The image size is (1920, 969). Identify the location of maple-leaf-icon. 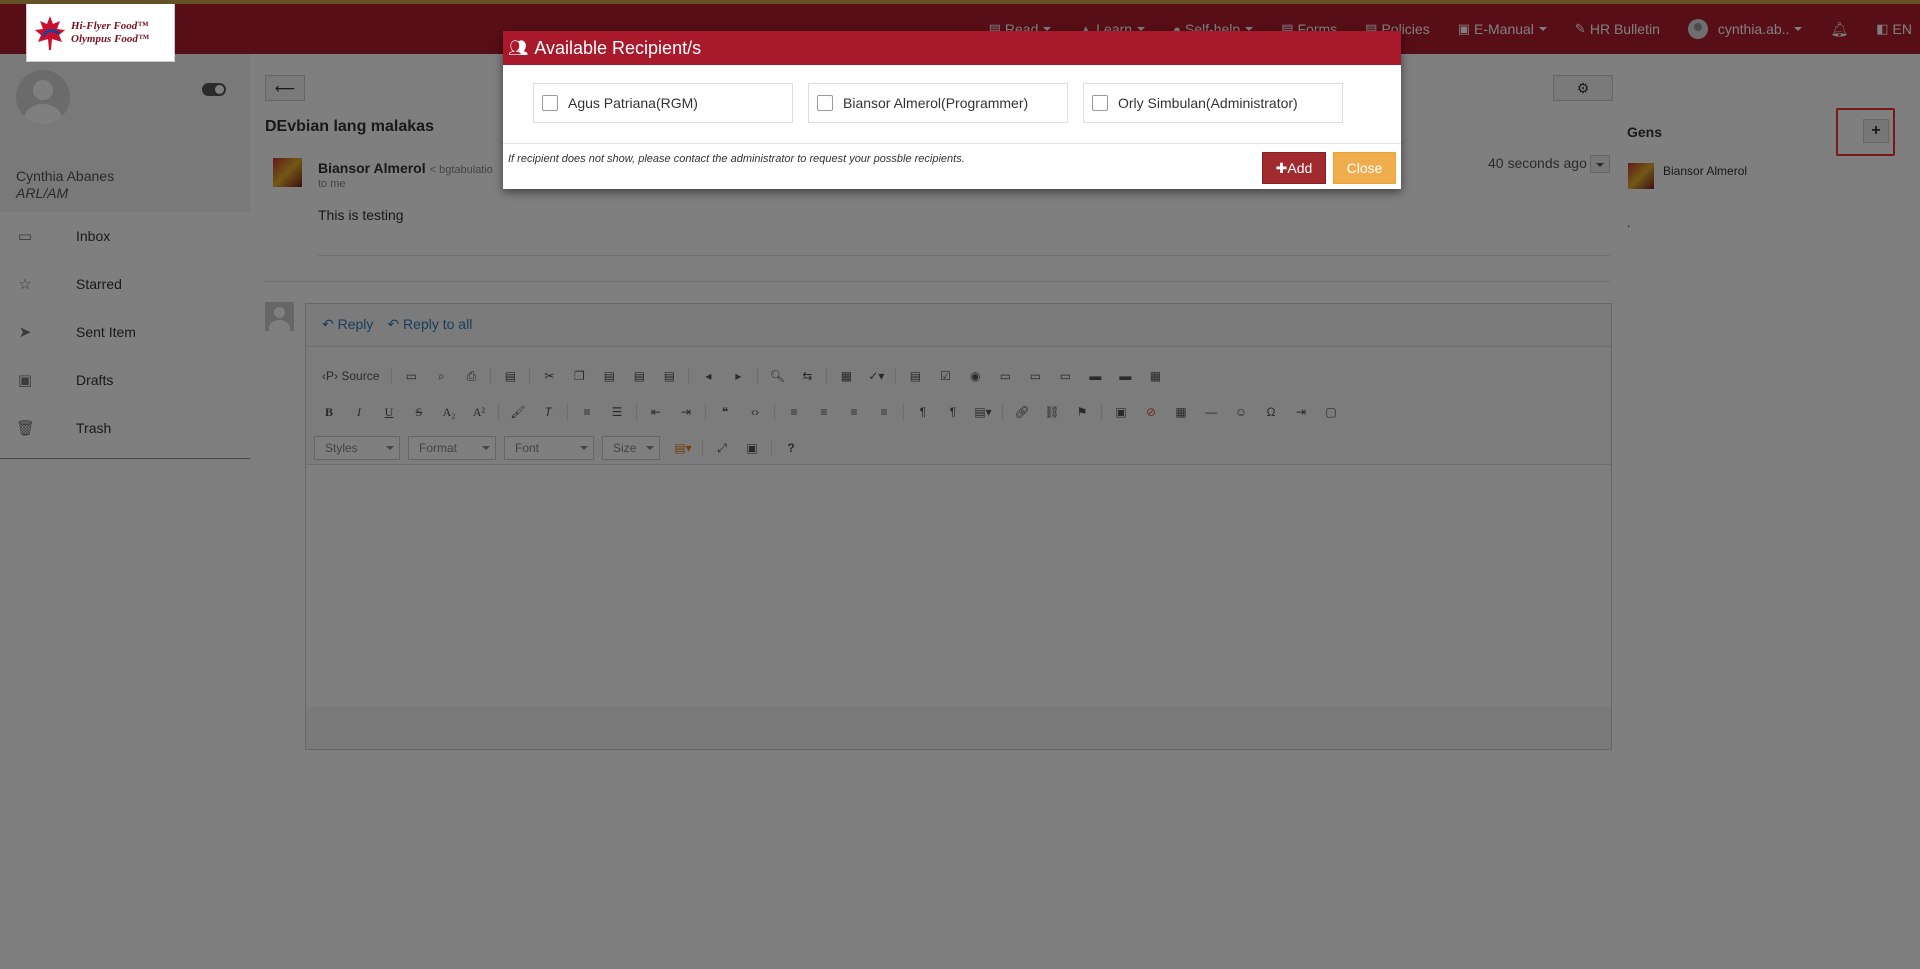
(50, 33).